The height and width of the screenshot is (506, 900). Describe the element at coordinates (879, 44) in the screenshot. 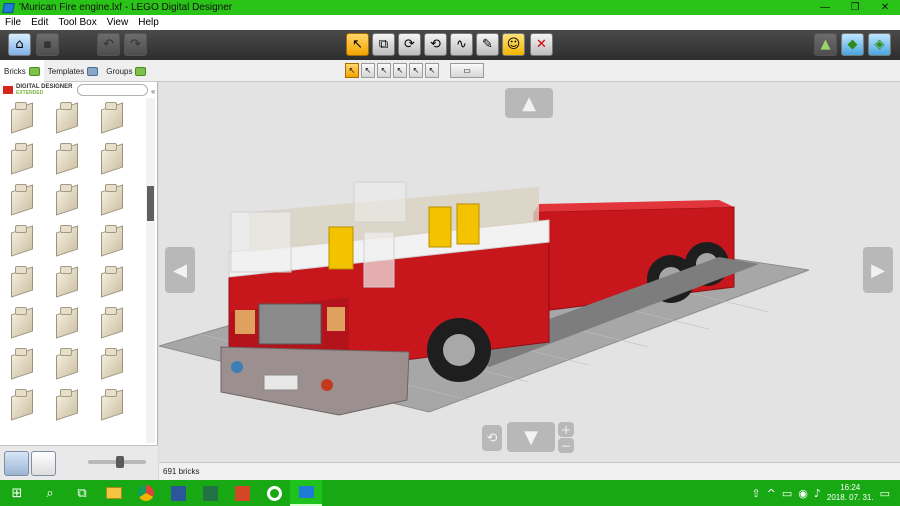

I see `instructions-mode-button: ◈` at that location.